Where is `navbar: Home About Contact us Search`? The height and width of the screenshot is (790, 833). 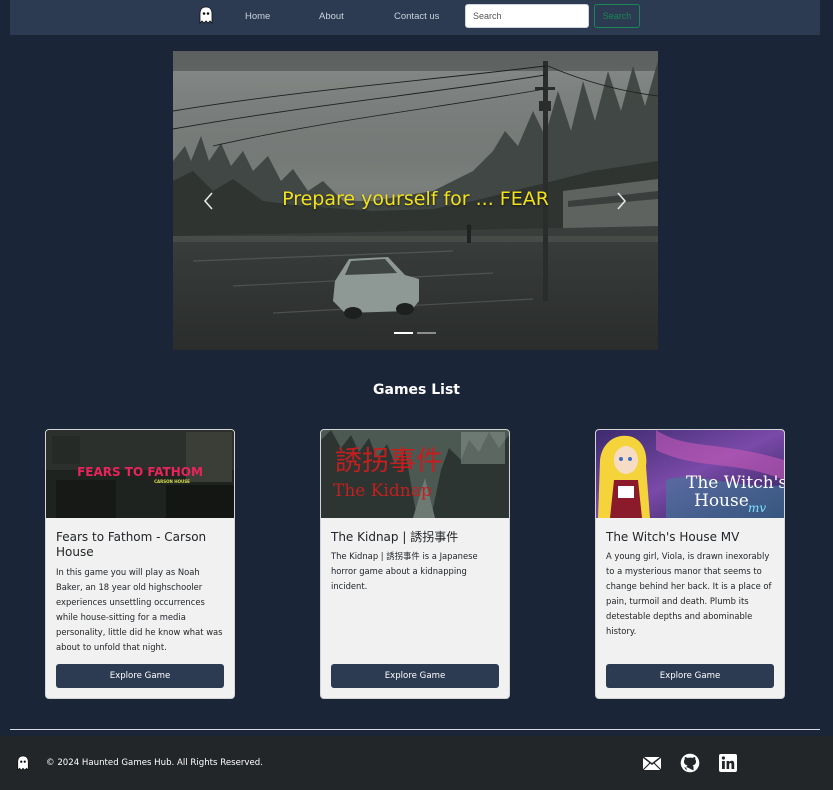 navbar: Home About Contact us Search is located at coordinates (415, 17).